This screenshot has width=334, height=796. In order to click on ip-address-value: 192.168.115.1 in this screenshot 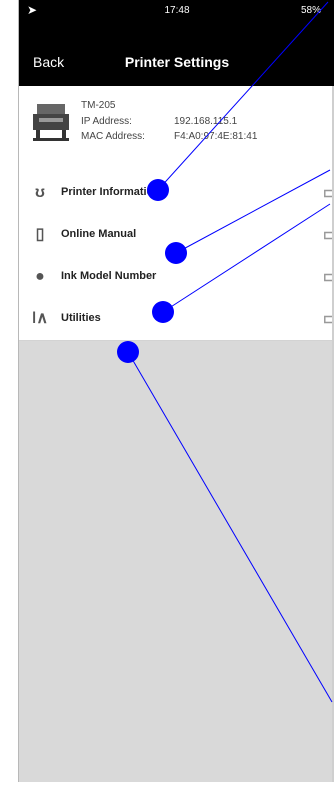, I will do `click(206, 121)`.